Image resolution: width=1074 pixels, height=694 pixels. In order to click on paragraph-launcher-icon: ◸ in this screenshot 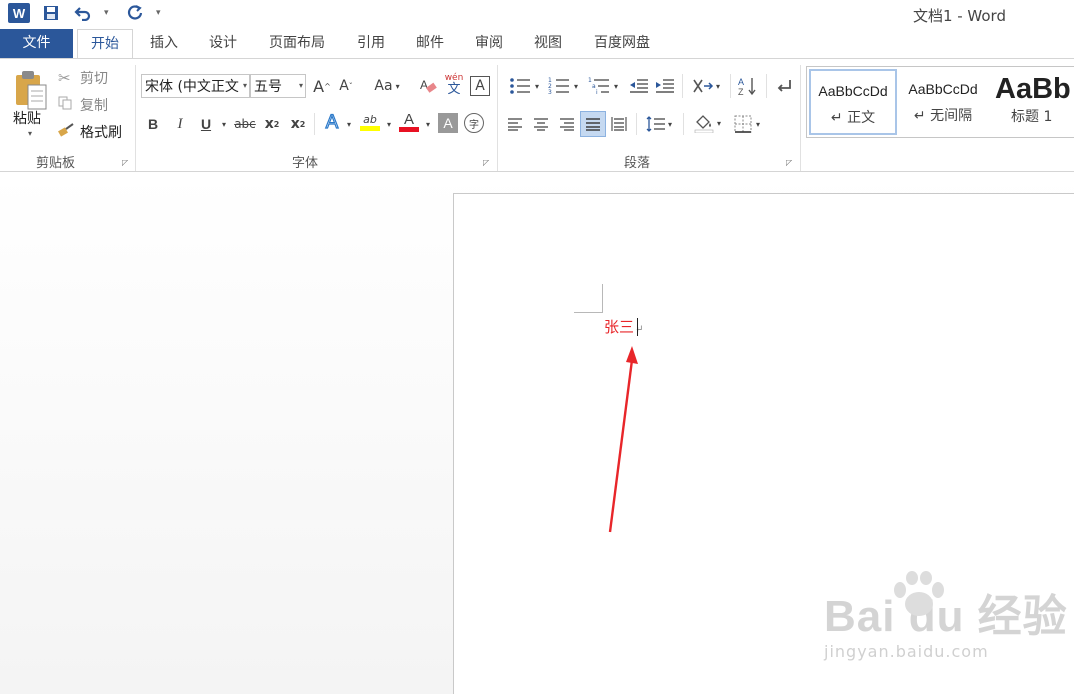, I will do `click(789, 162)`.